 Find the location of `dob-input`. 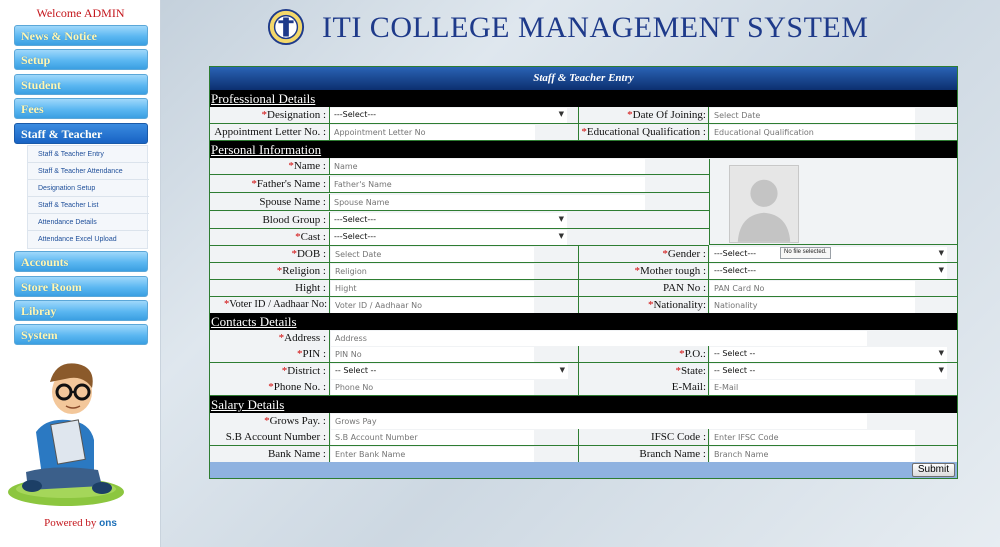

dob-input is located at coordinates (432, 254).